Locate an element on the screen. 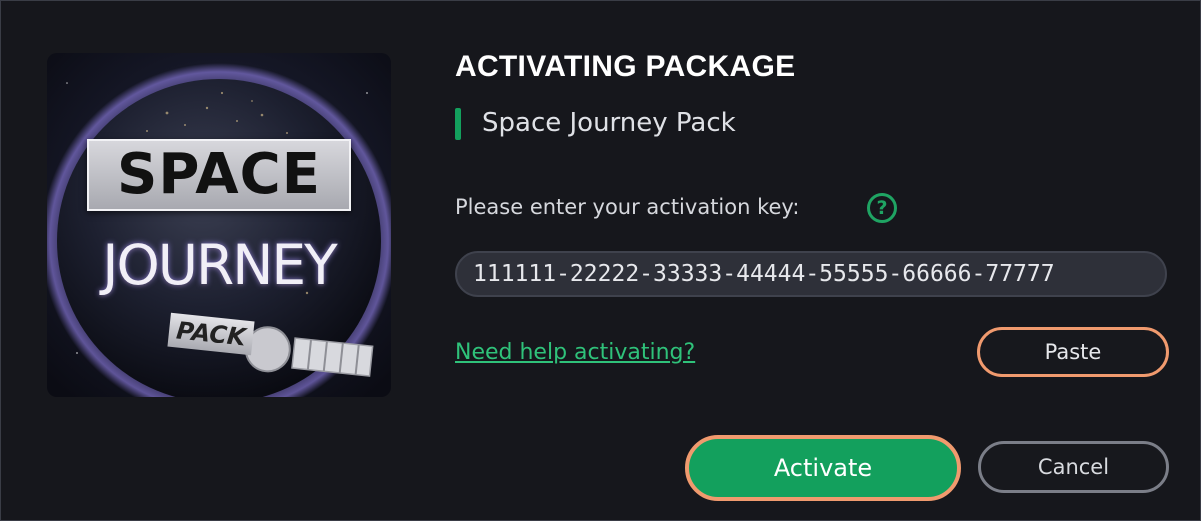  artwork-space-text: SPACE is located at coordinates (219, 174).